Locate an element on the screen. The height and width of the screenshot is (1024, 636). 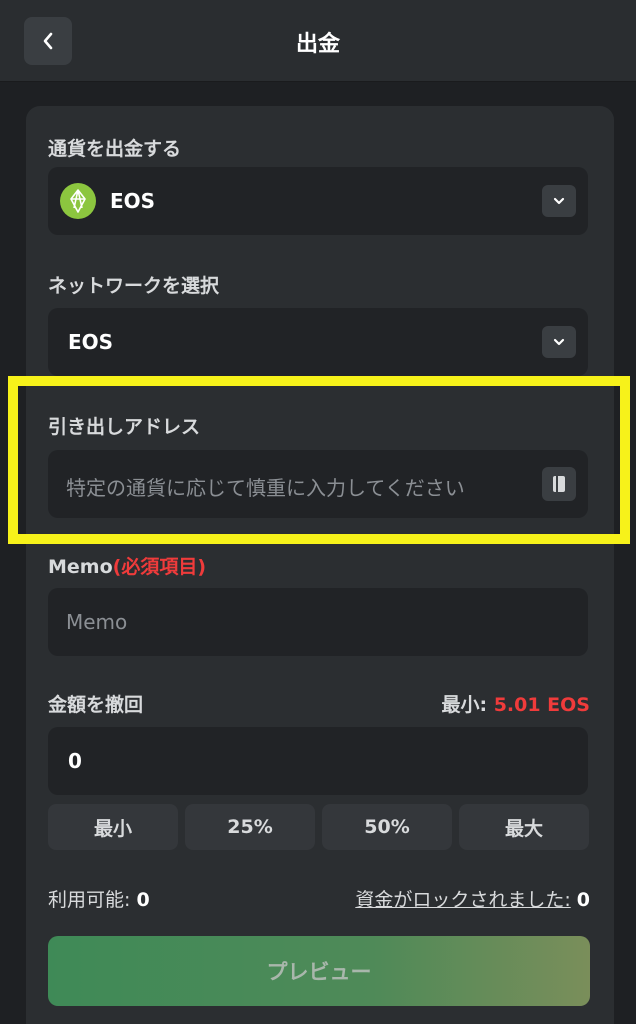
locked-value: 0 is located at coordinates (583, 900).